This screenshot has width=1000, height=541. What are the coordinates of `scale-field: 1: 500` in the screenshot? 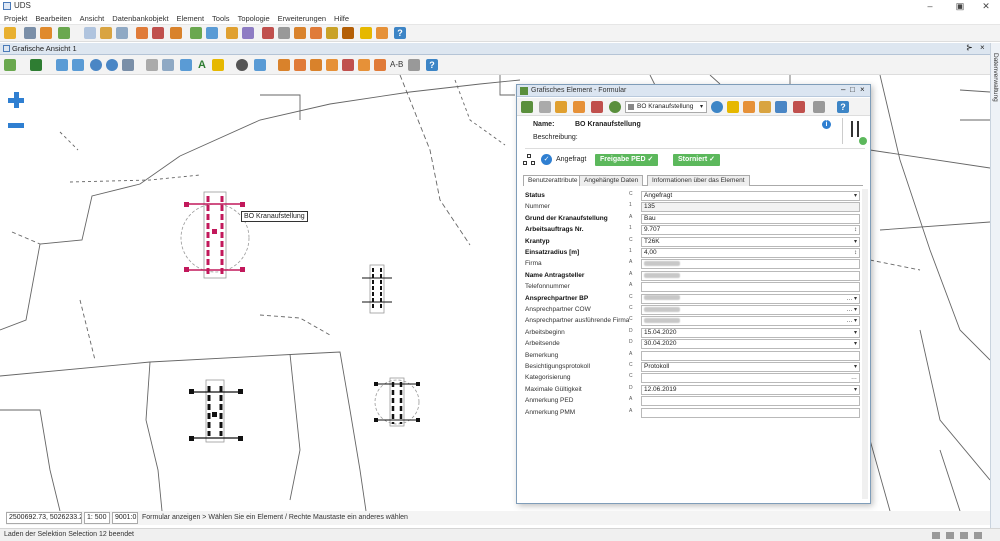 It's located at (97, 518).